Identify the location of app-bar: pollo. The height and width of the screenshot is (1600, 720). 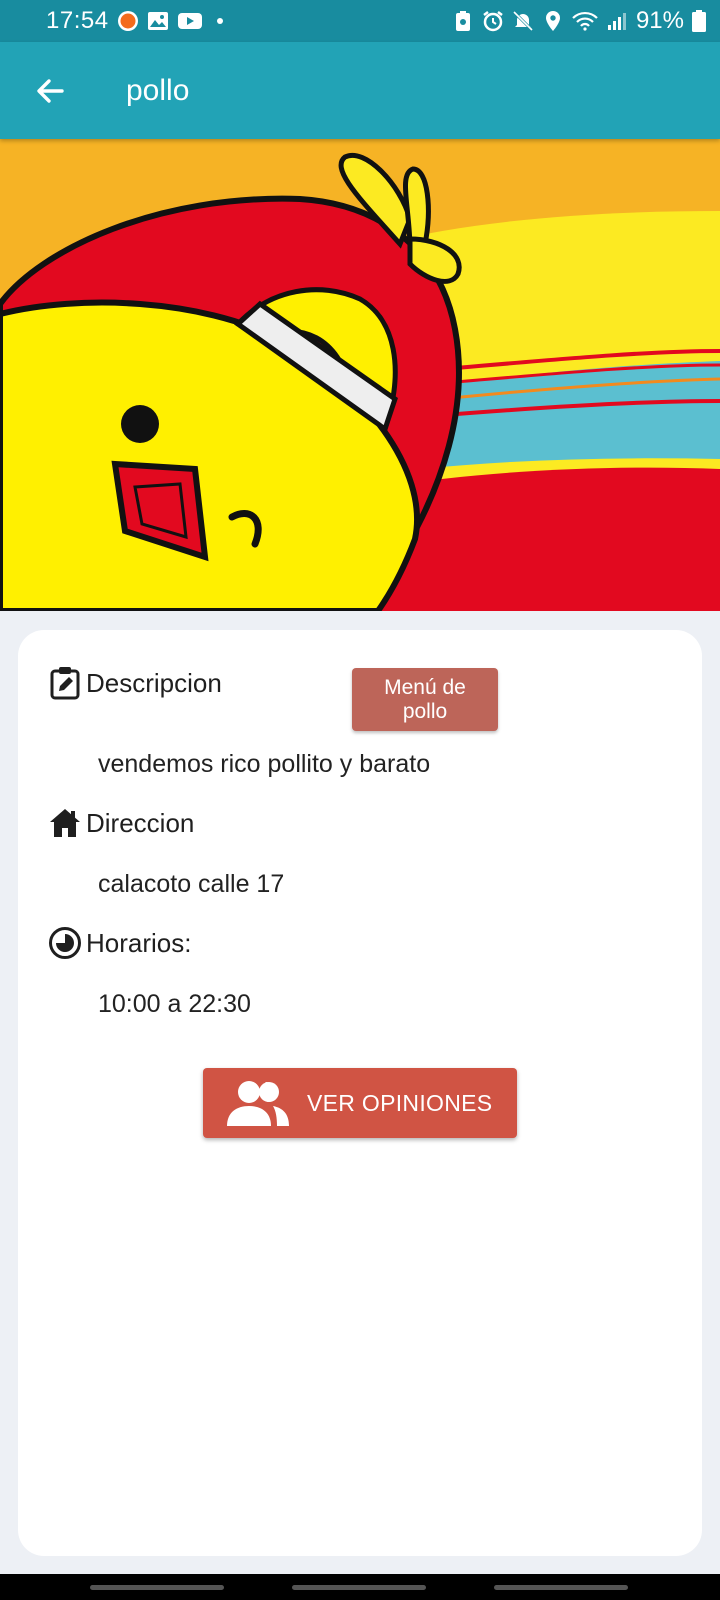
(360, 90).